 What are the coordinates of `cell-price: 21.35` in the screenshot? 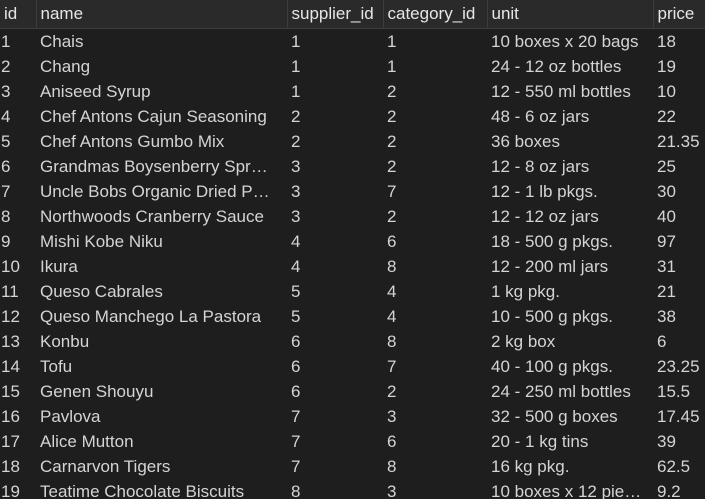 It's located at (679, 141).